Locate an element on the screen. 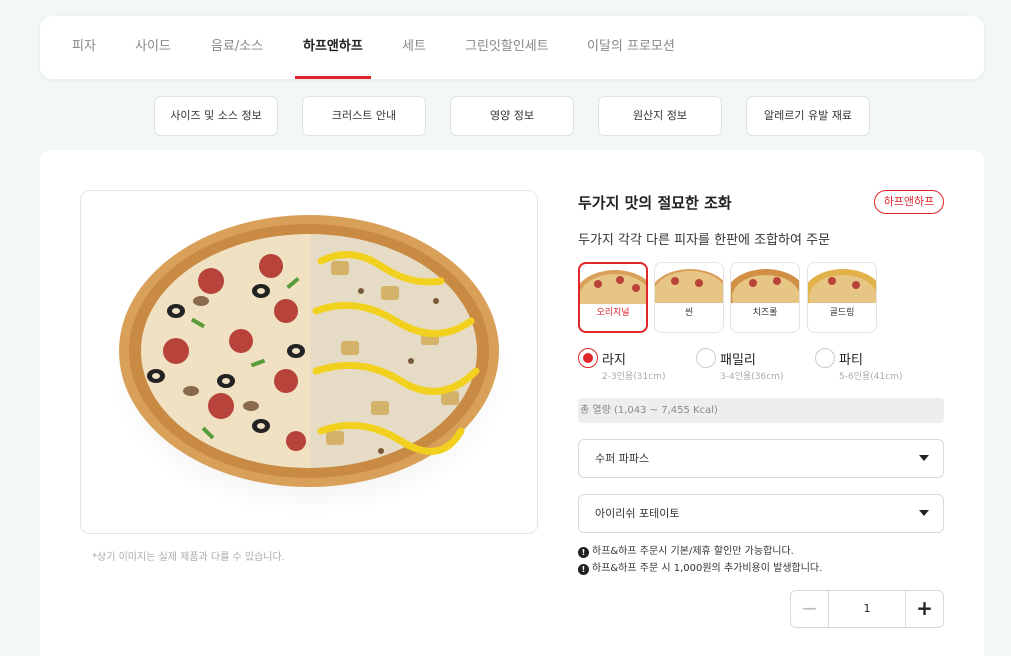  notice-text: 하프&하프 주문 시 1,000원의 추가비용이 발생합니다. is located at coordinates (707, 568).